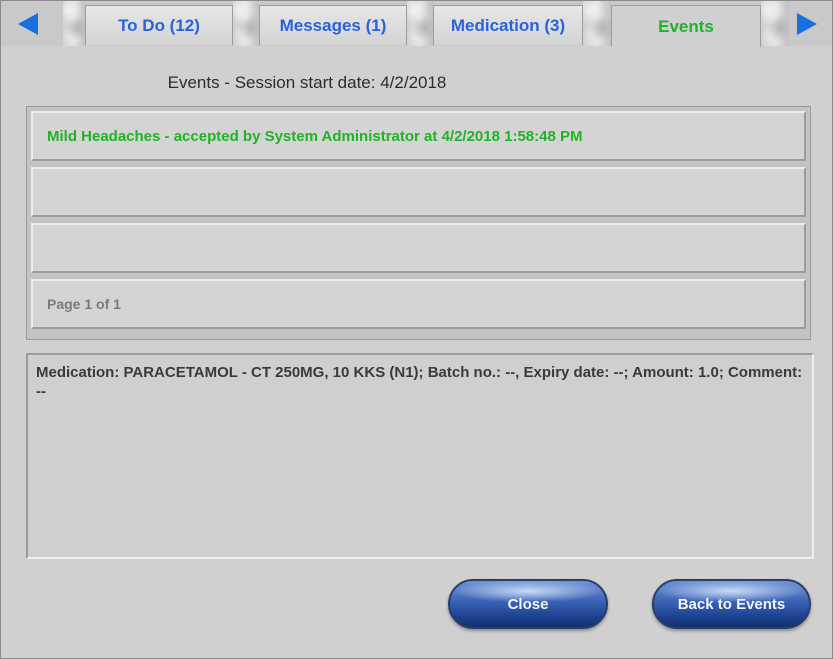 The image size is (833, 659). I want to click on pager-text: Page 1 of 1, so click(84, 304).